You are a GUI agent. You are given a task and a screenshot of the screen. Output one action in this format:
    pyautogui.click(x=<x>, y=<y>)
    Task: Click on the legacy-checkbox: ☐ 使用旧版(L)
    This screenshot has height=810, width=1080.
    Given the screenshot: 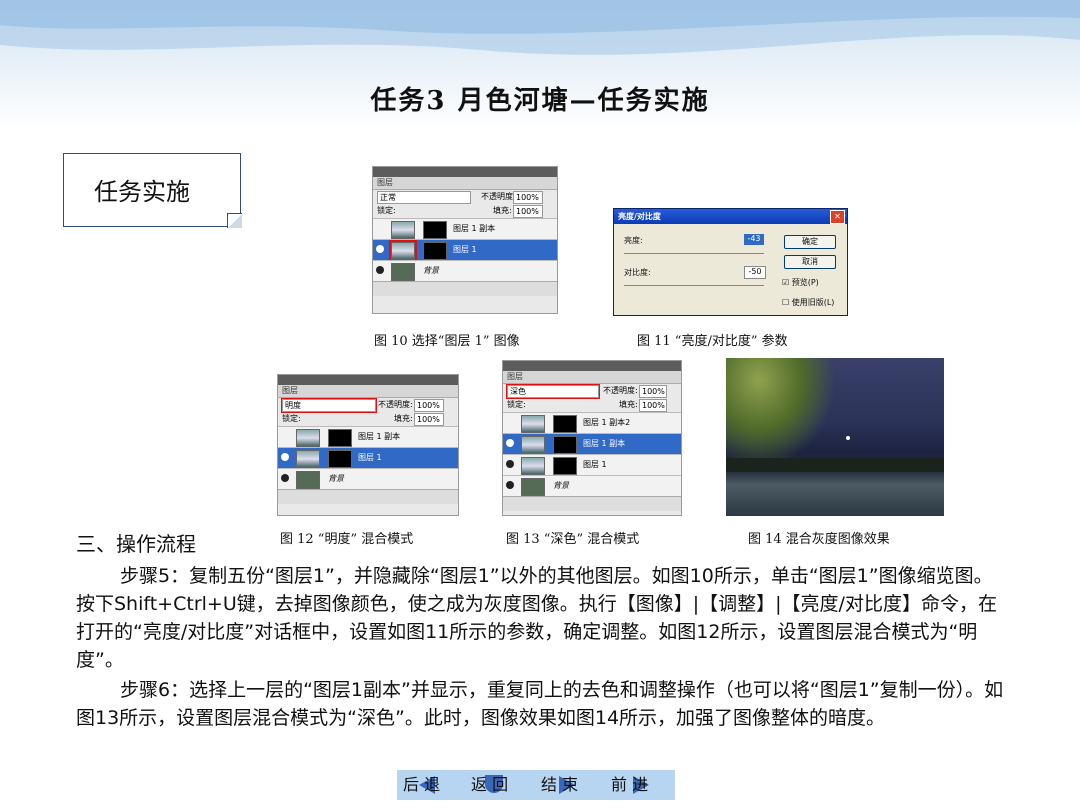 What is the action you would take?
    pyautogui.click(x=808, y=302)
    